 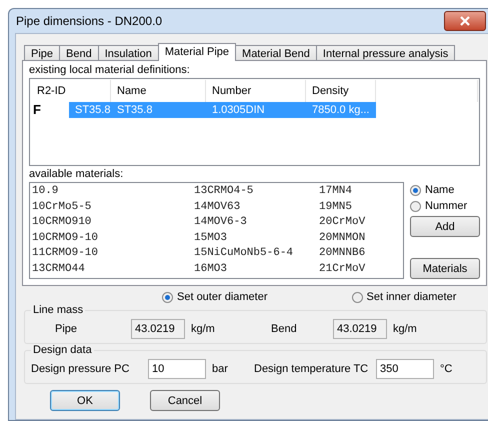 I want to click on radio-option: Nummer, so click(x=445, y=206).